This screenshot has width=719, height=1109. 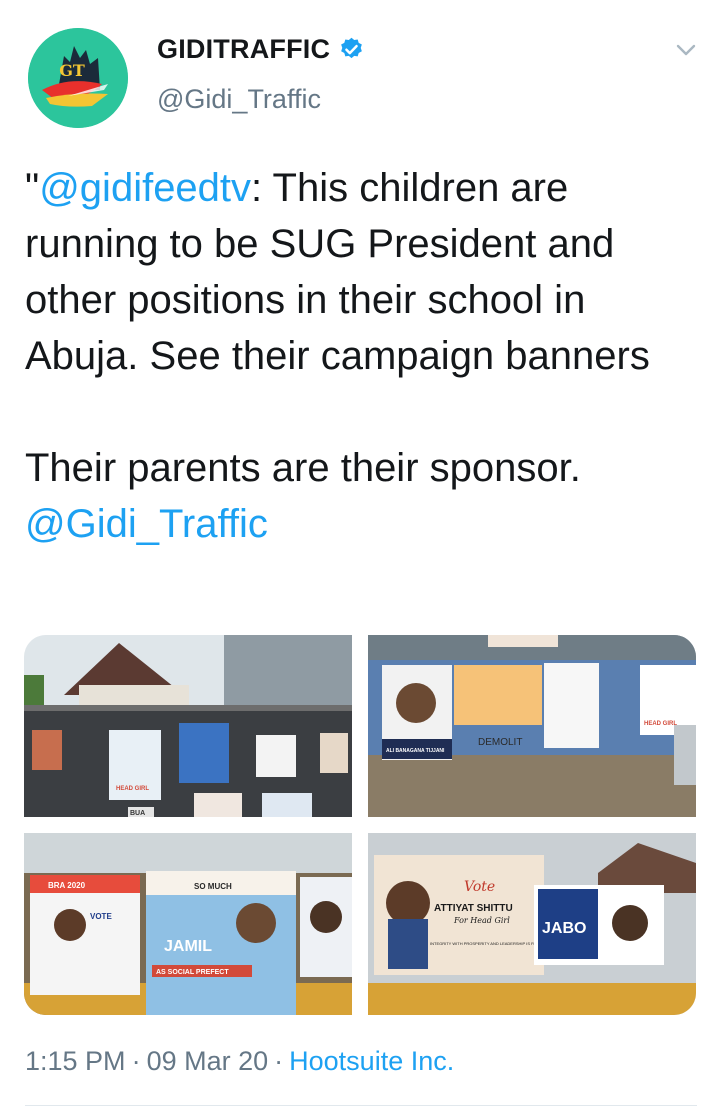 What do you see at coordinates (137, 813) in the screenshot?
I see `svg-text: BUA` at bounding box center [137, 813].